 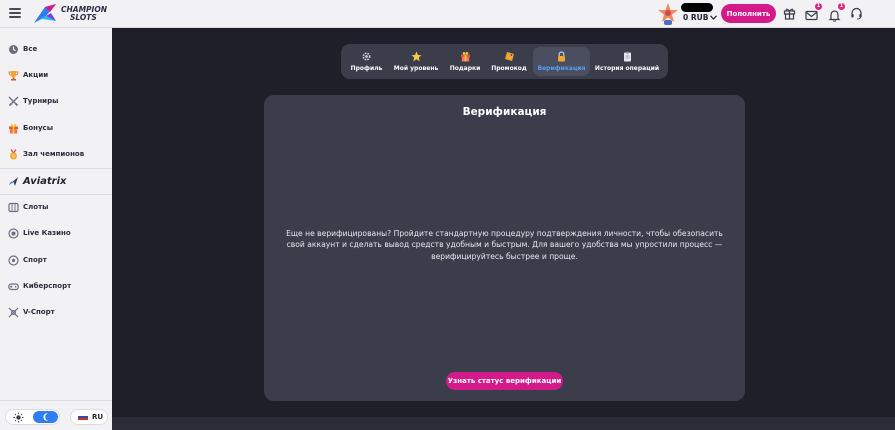 What do you see at coordinates (56, 128) in the screenshot?
I see `sidebar-item-bonuses: Бонусы` at bounding box center [56, 128].